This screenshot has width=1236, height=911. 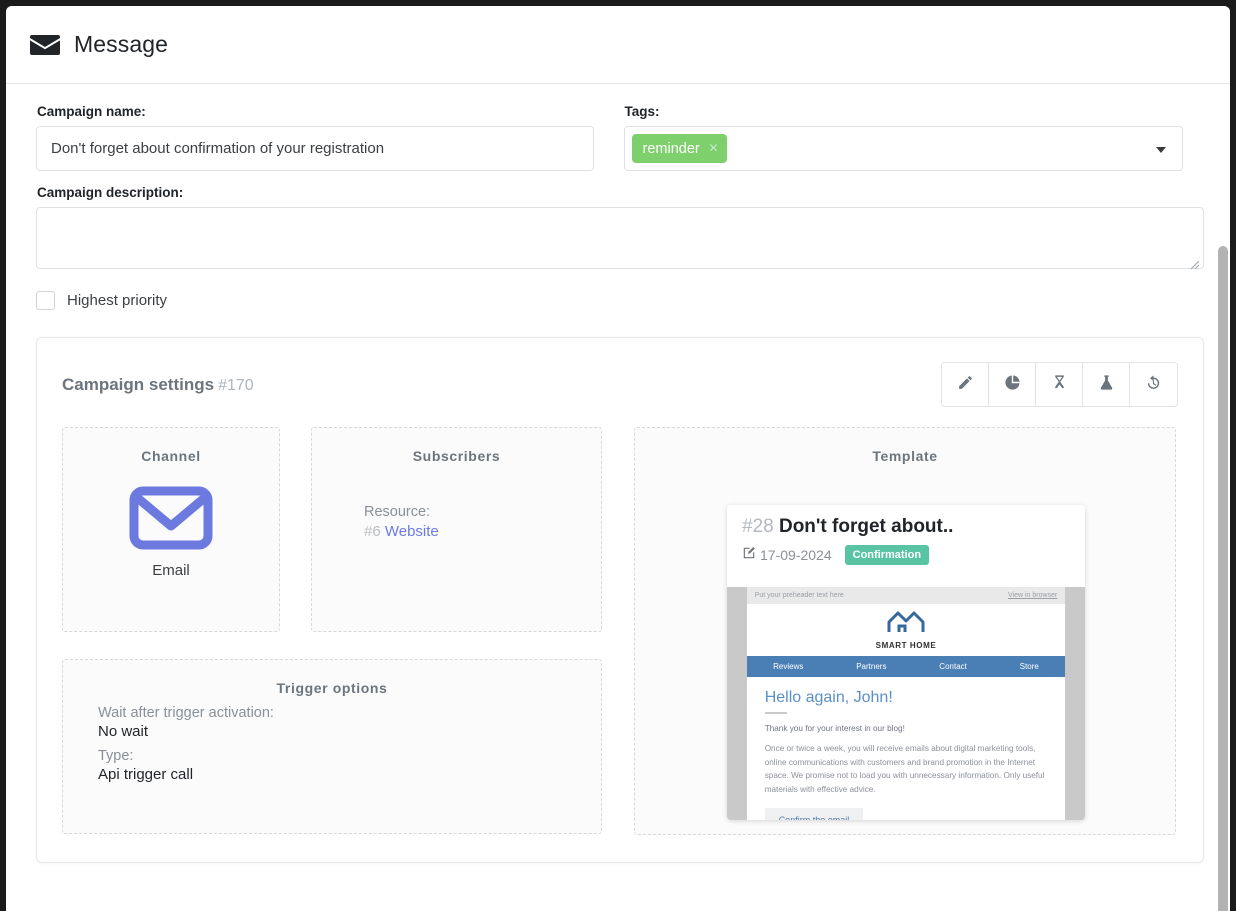 What do you see at coordinates (1223, 578) in the screenshot?
I see `scrollbar-thumb` at bounding box center [1223, 578].